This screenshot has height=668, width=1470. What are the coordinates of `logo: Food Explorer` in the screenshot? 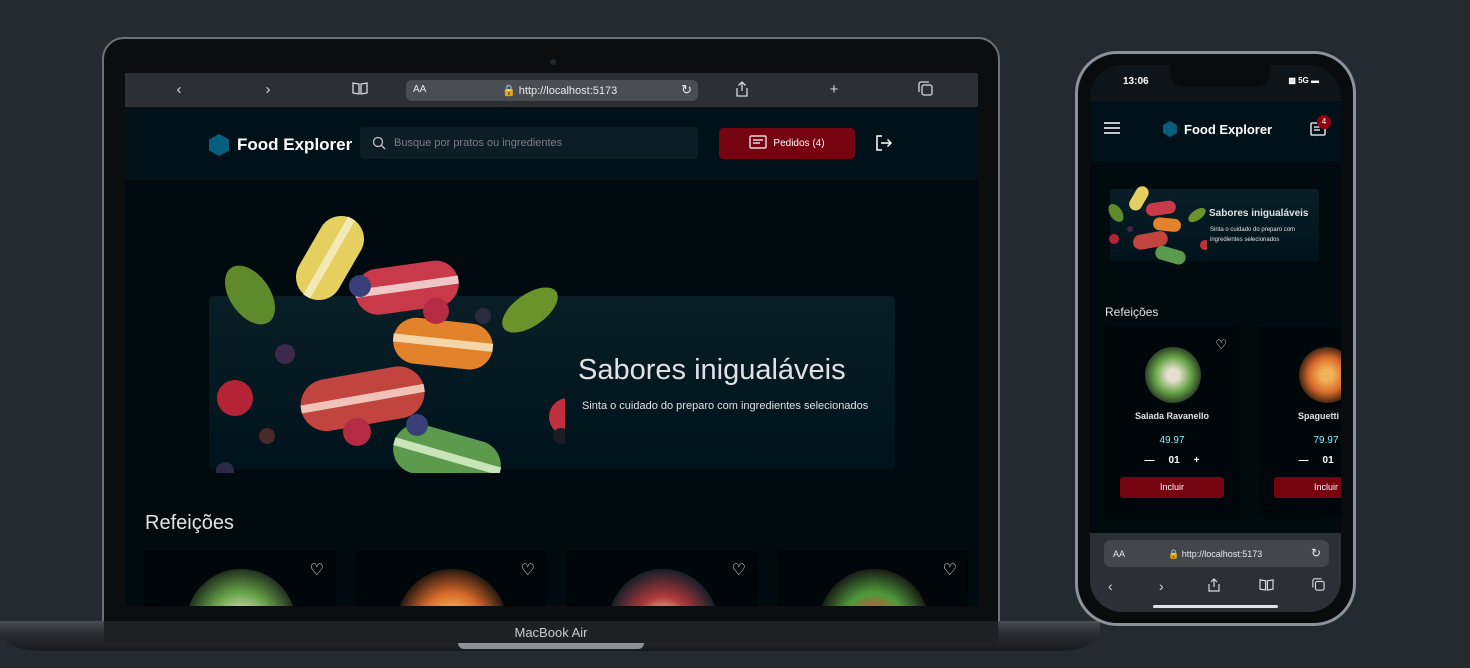 It's located at (280, 145).